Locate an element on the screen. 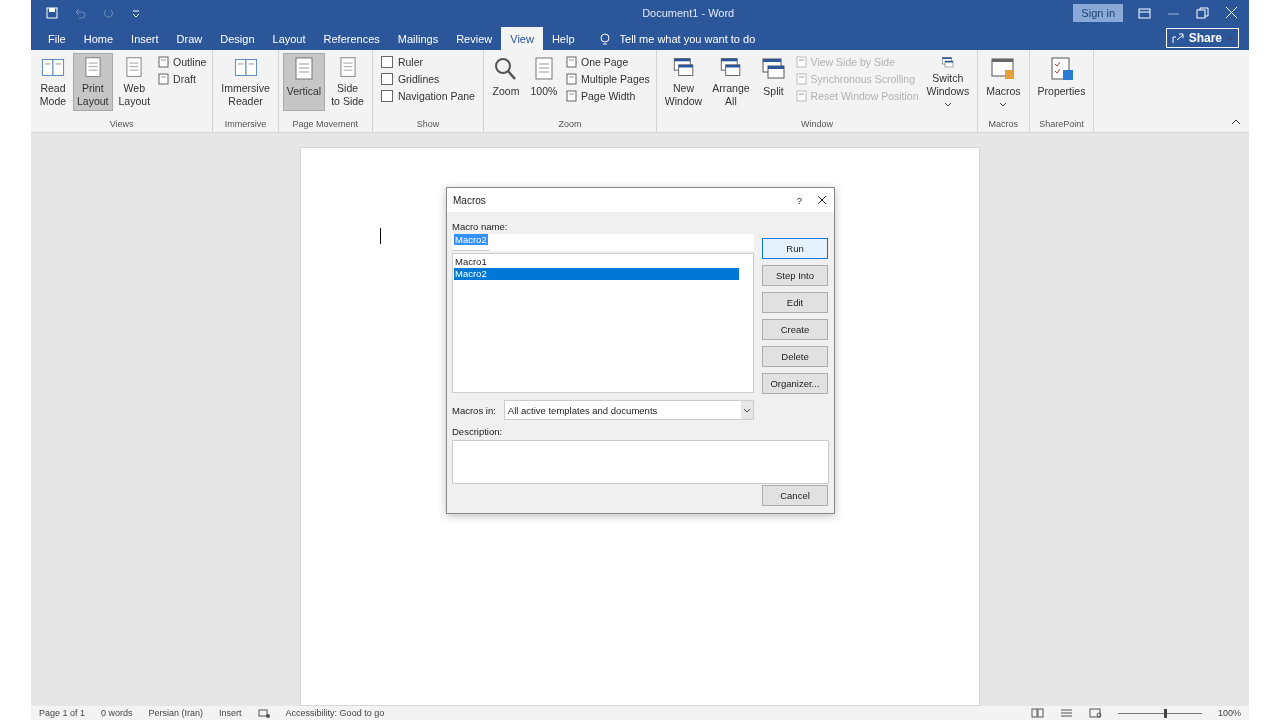 The width and height of the screenshot is (1280, 720). ribbon-checkbox: Navigation Pane is located at coordinates (427, 96).